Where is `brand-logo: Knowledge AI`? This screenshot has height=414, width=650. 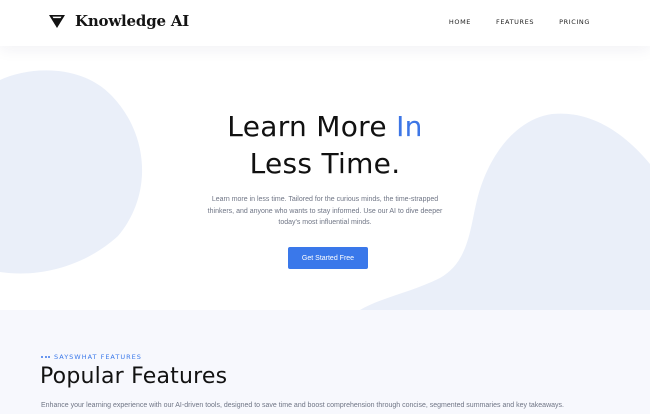
brand-logo: Knowledge AI is located at coordinates (118, 21).